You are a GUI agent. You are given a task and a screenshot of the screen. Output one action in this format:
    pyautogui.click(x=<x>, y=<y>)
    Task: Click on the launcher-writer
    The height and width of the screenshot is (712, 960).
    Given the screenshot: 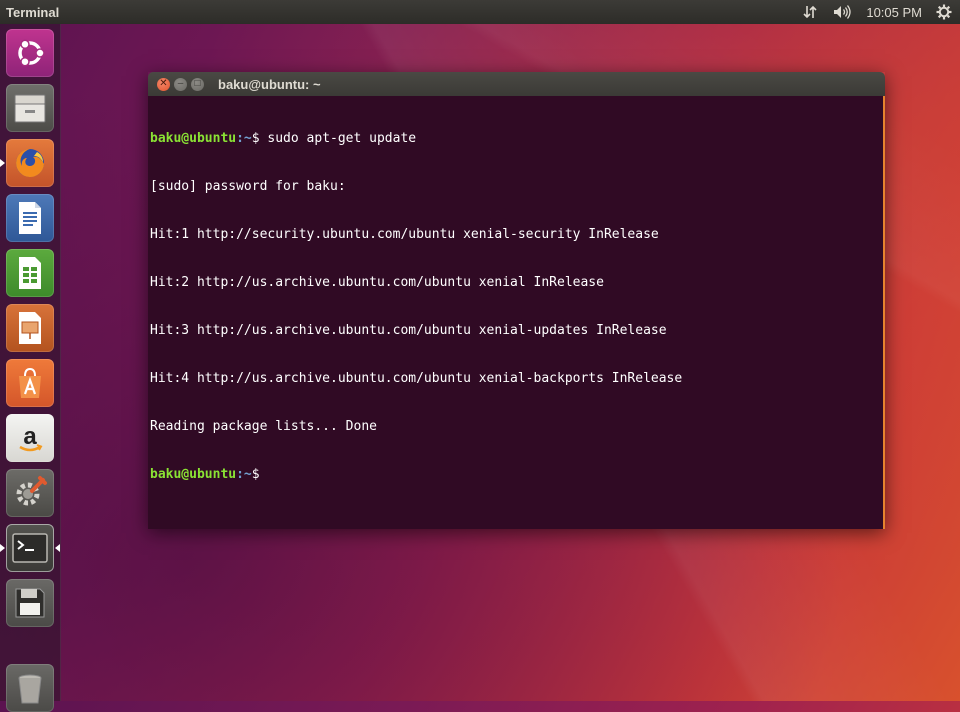 What is the action you would take?
    pyautogui.click(x=30, y=218)
    